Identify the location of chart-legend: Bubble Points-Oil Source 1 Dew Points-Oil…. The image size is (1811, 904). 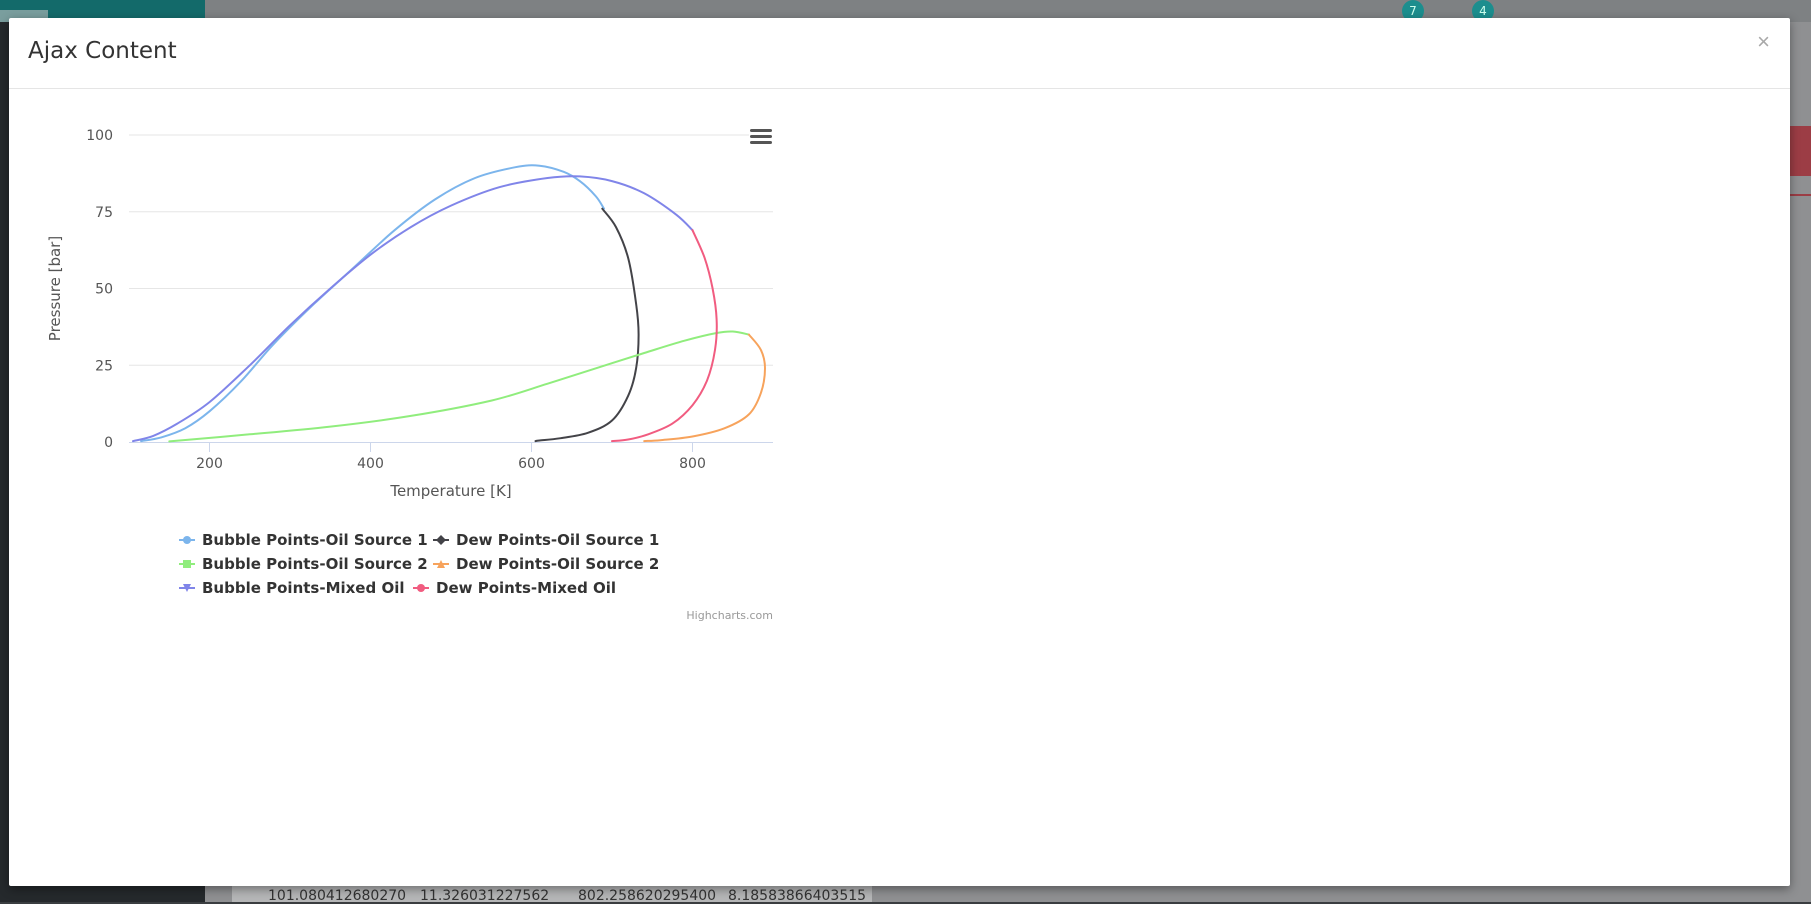
(419, 564).